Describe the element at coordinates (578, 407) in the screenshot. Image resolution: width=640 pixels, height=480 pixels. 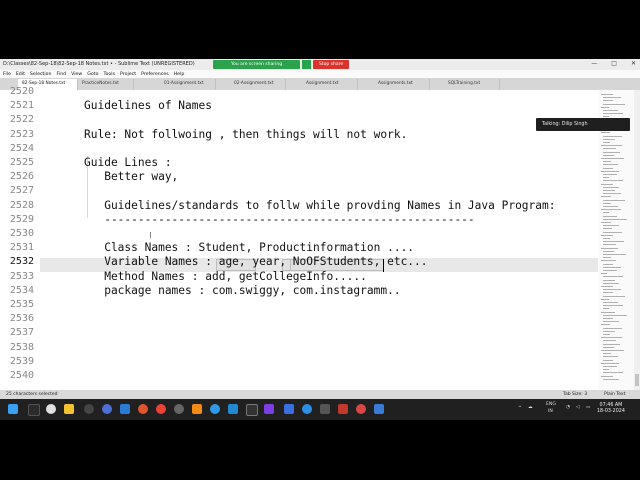
I see `volume-icon: ◁` at that location.